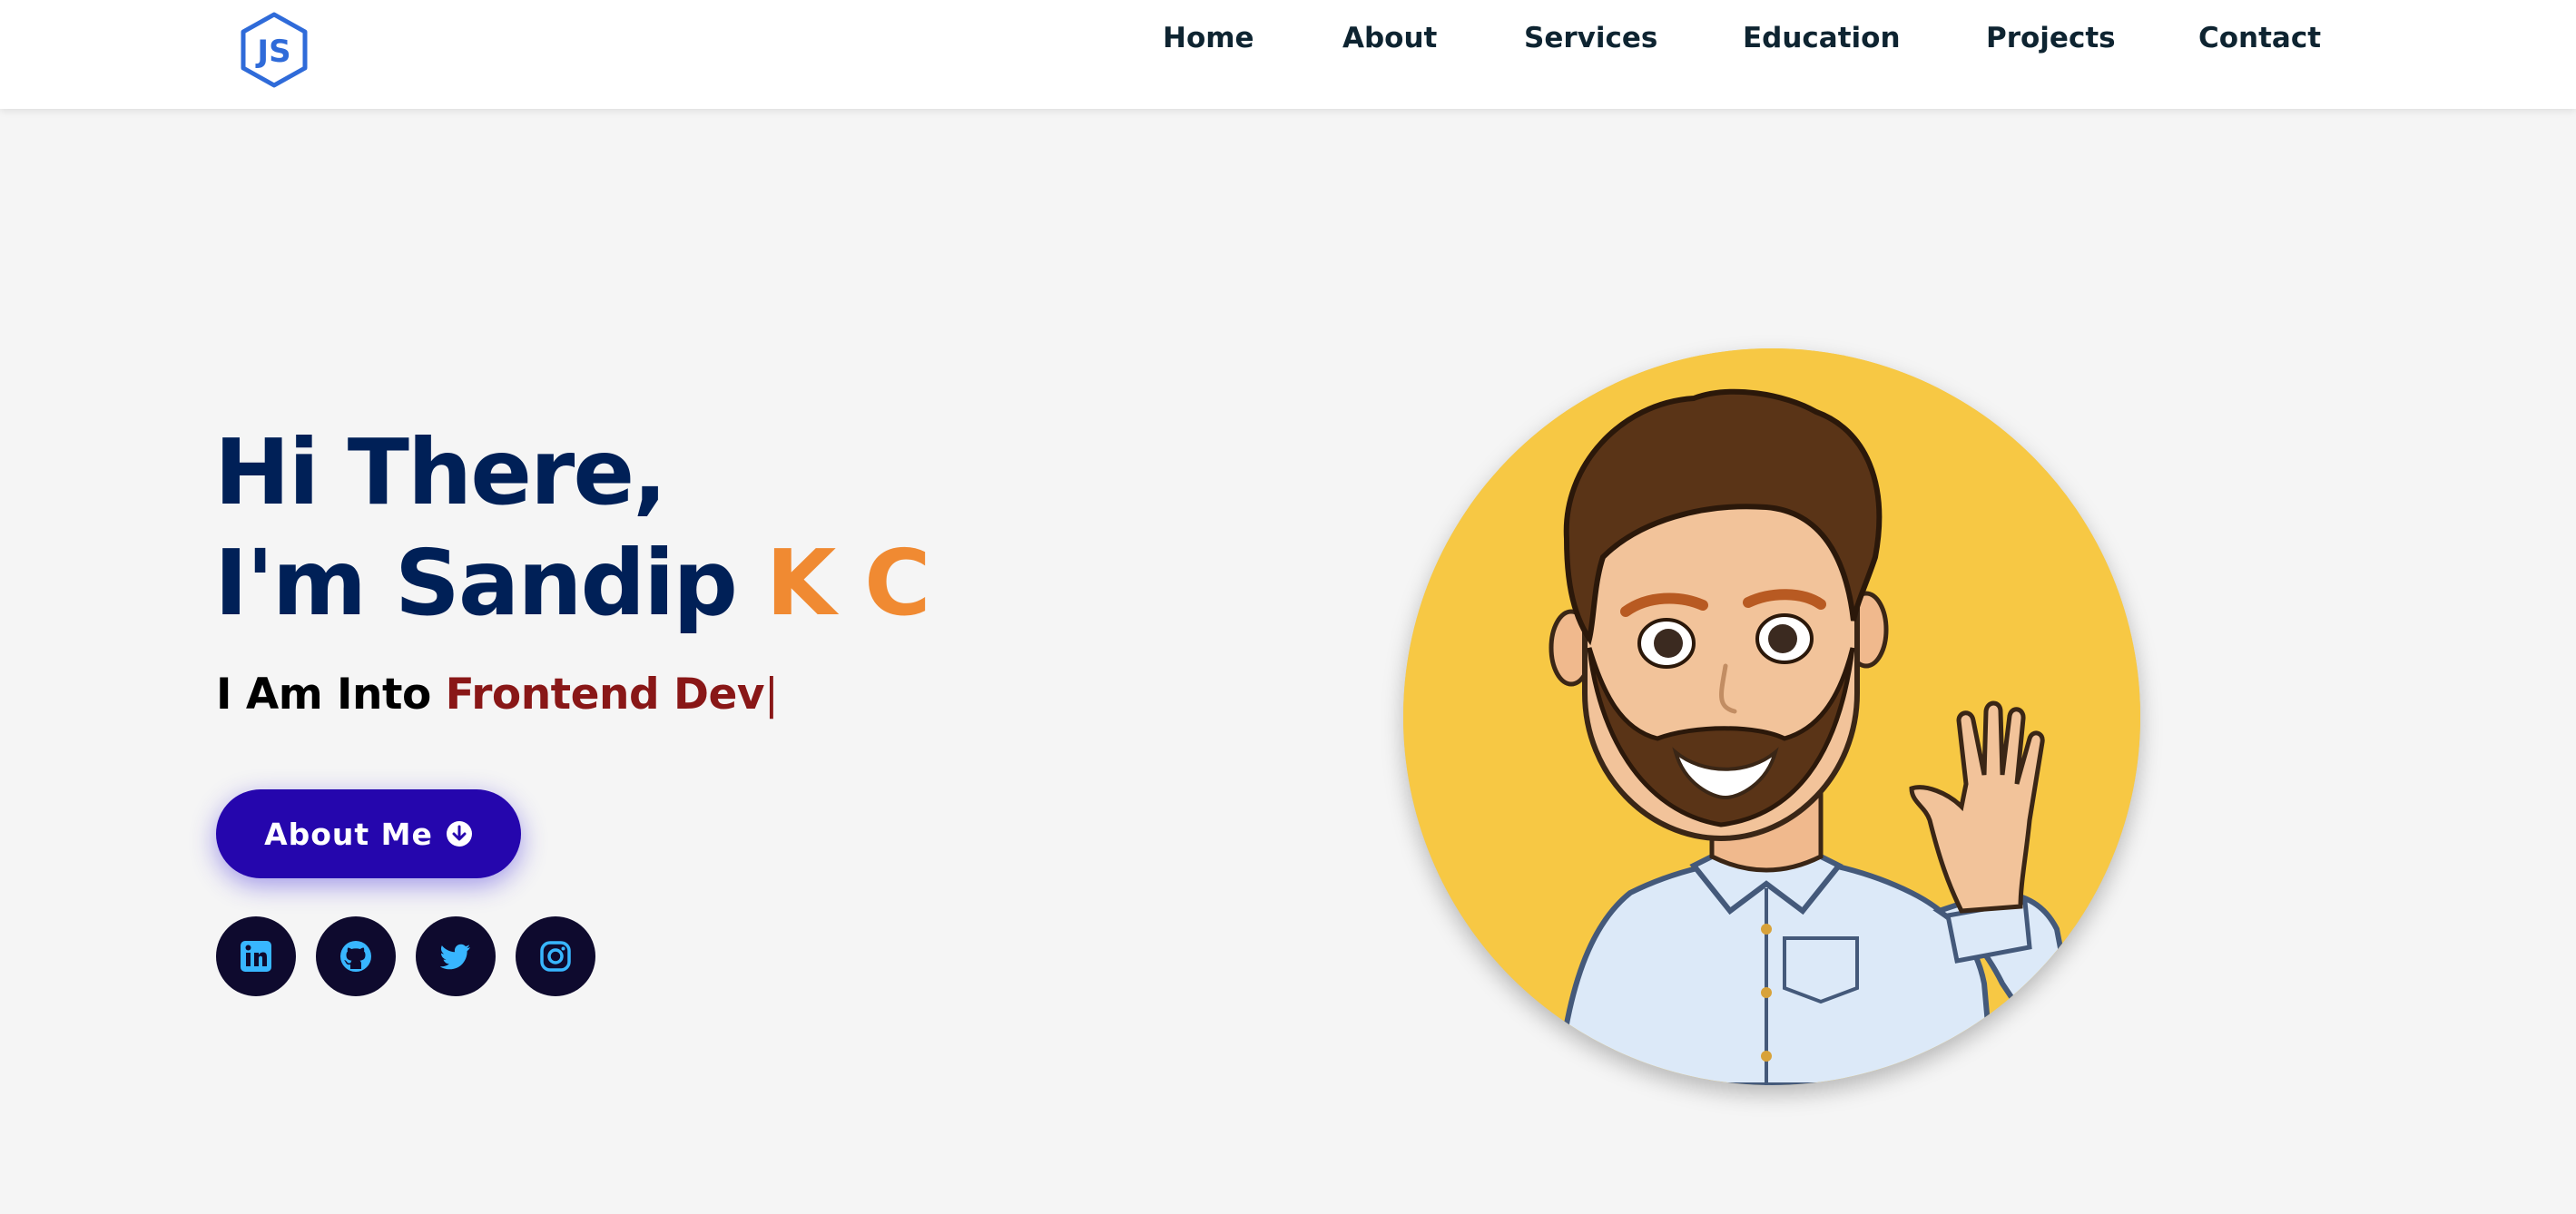 The height and width of the screenshot is (1214, 2576). What do you see at coordinates (572, 528) in the screenshot?
I see `hero-heading: Hi There, I'm Sandip K C` at bounding box center [572, 528].